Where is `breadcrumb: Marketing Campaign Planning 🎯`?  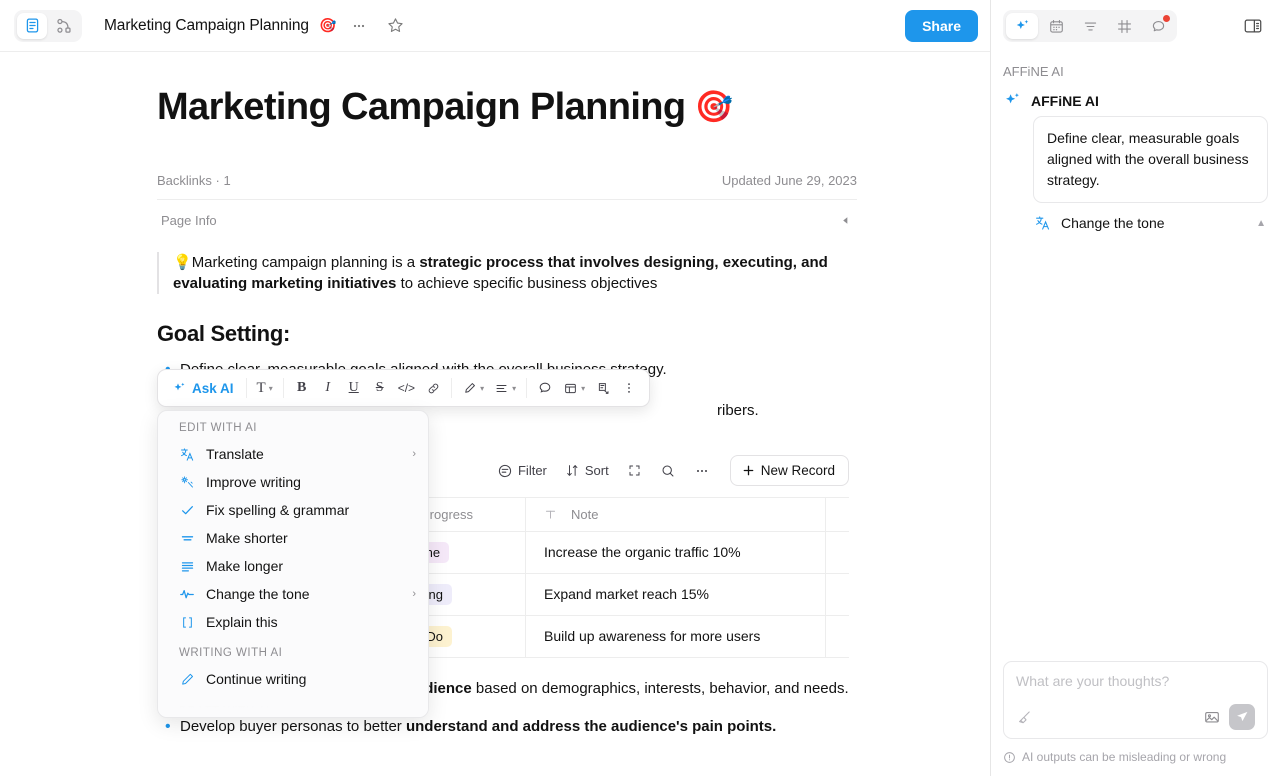
breadcrumb: Marketing Campaign Planning 🎯 is located at coordinates (256, 26).